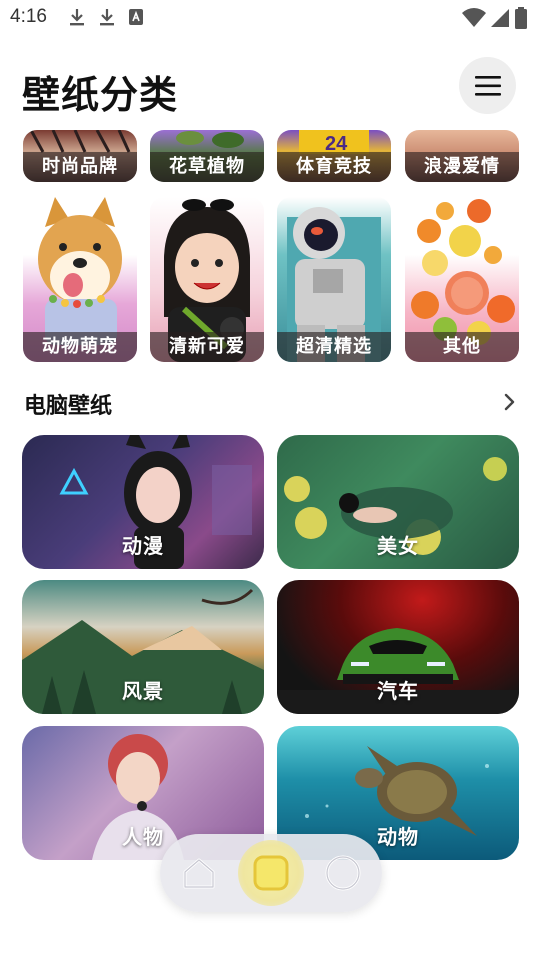 Image resolution: width=540 pixels, height=961 pixels. What do you see at coordinates (334, 279) in the screenshot?
I see `category-tile-hd: 超清精选` at bounding box center [334, 279].